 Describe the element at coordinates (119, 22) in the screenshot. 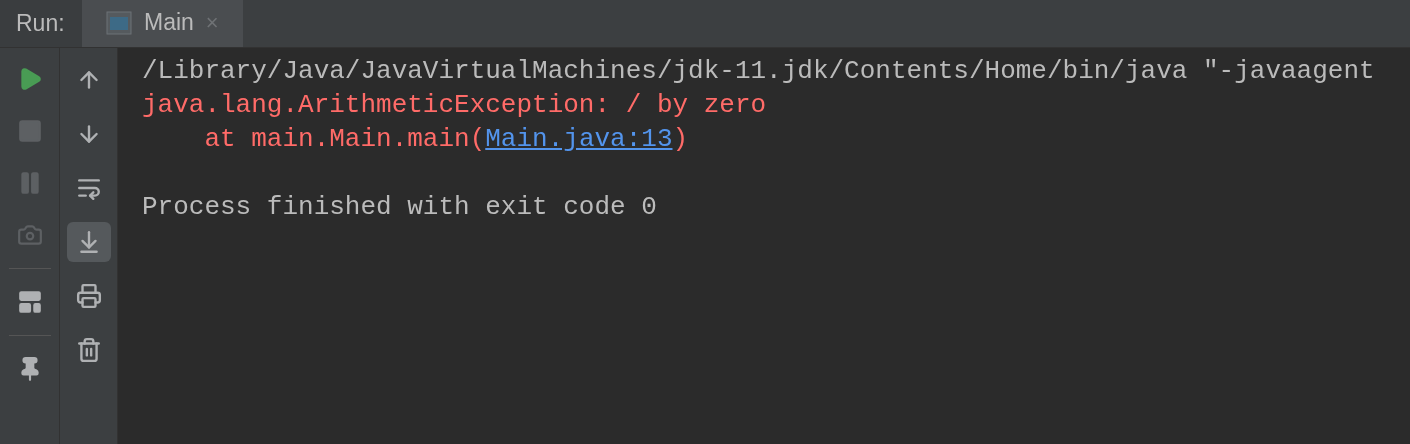

I see `window-icon` at that location.